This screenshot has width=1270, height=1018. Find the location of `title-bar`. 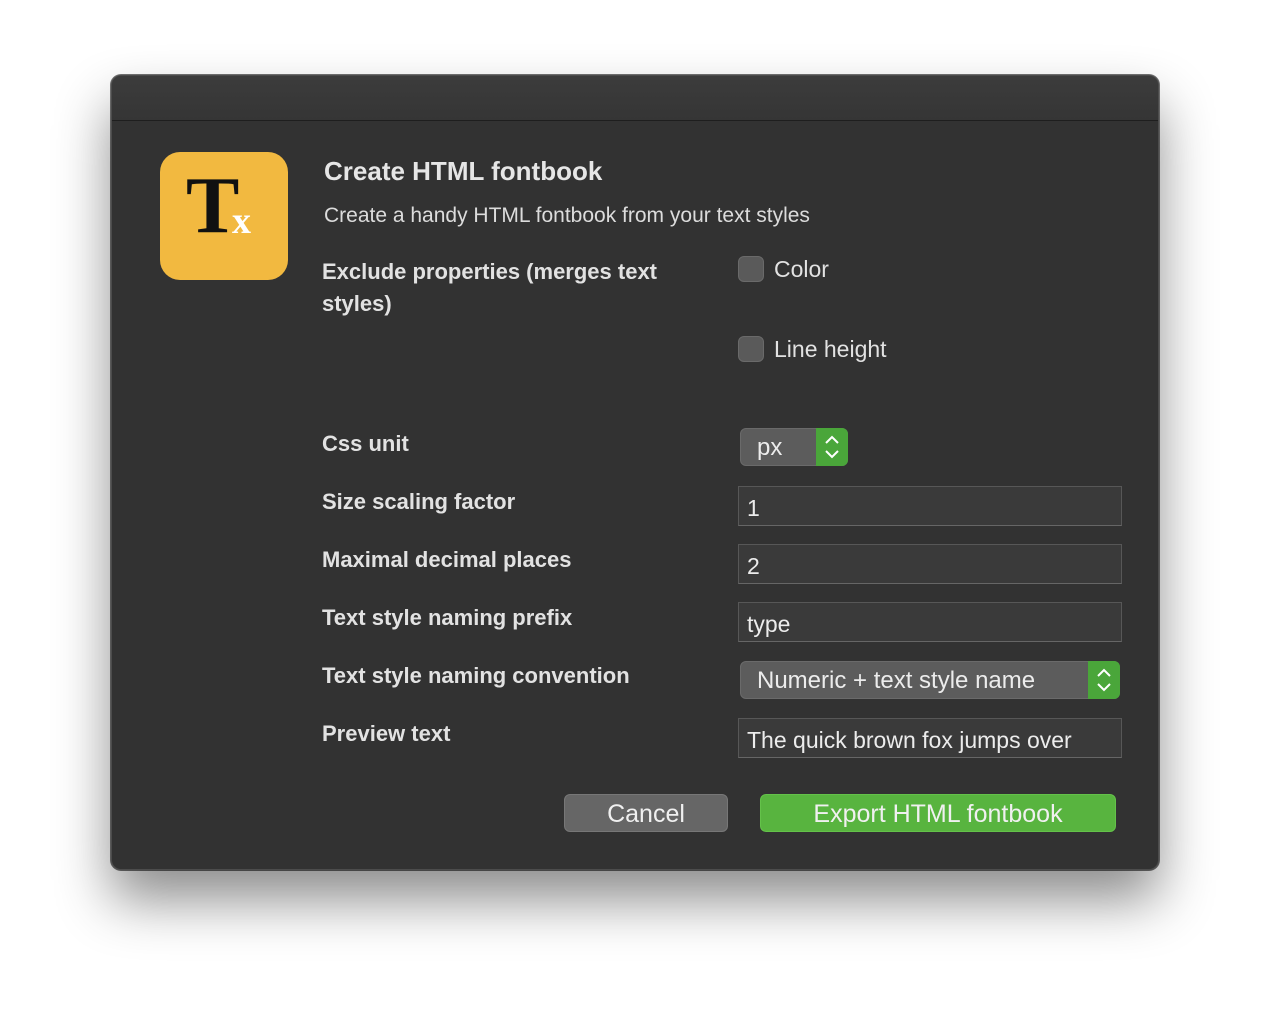

title-bar is located at coordinates (635, 98).